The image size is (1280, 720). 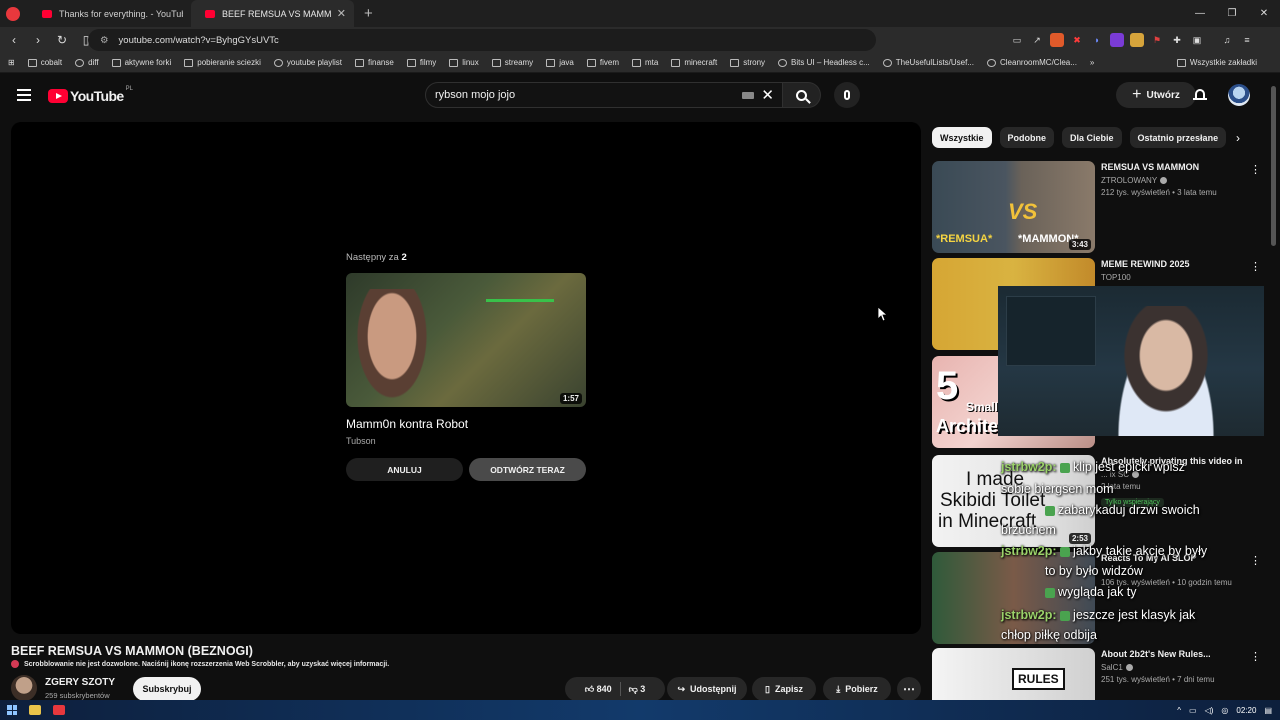 I want to click on more-bookmarks-icon: », so click(x=1092, y=62).